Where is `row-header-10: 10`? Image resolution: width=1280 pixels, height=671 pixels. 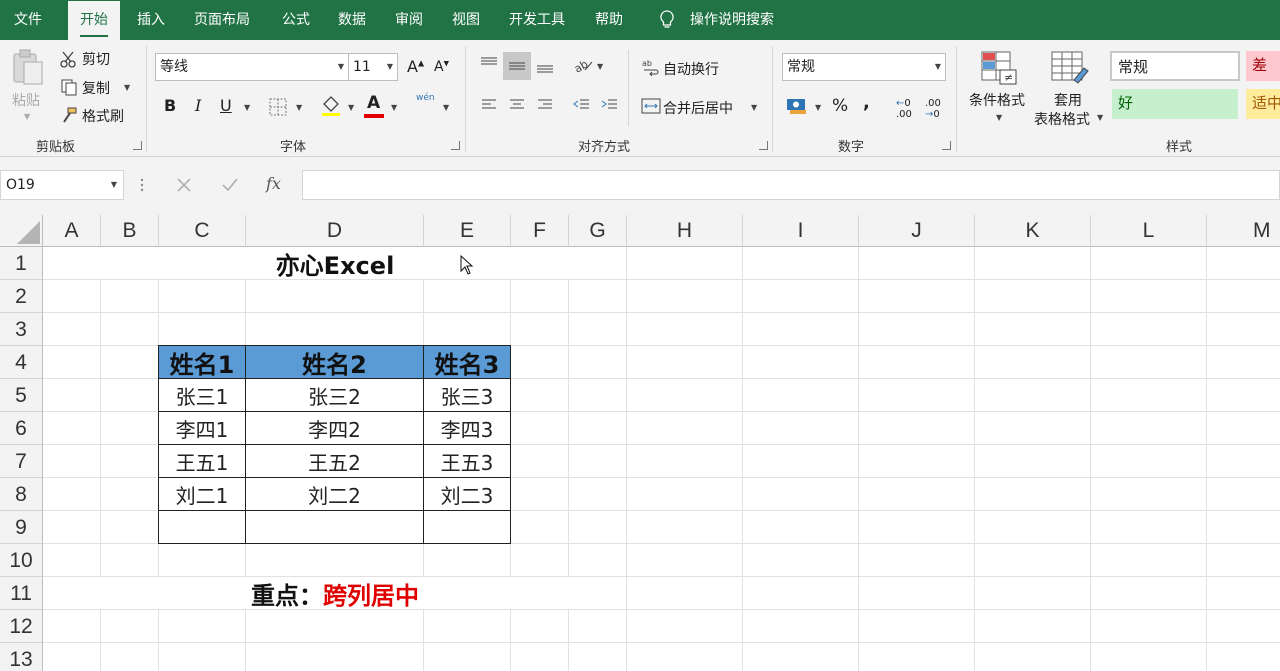
row-header-10: 10 is located at coordinates (21, 560).